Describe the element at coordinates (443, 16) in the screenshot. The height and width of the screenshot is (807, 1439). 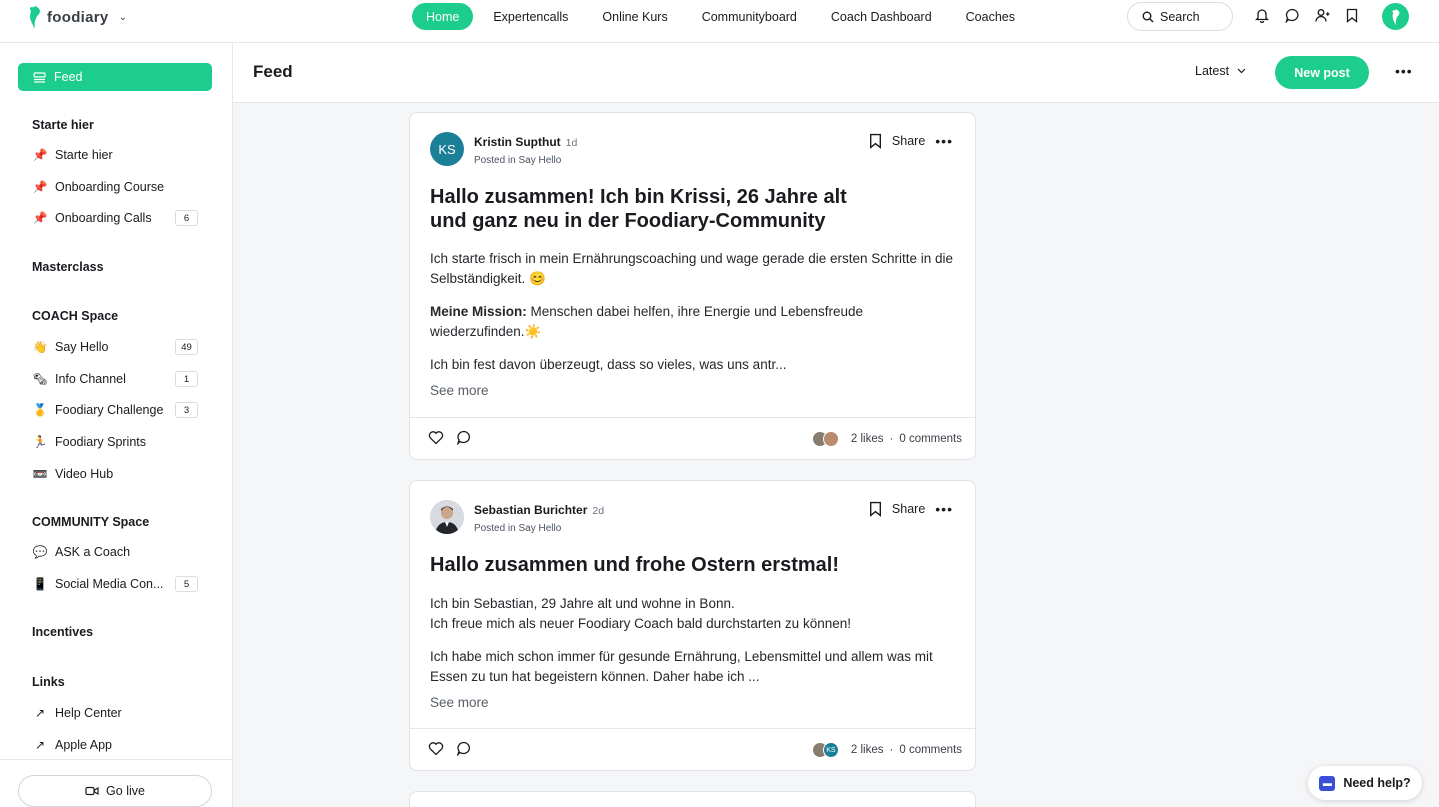
I see `nav-home: Home` at that location.